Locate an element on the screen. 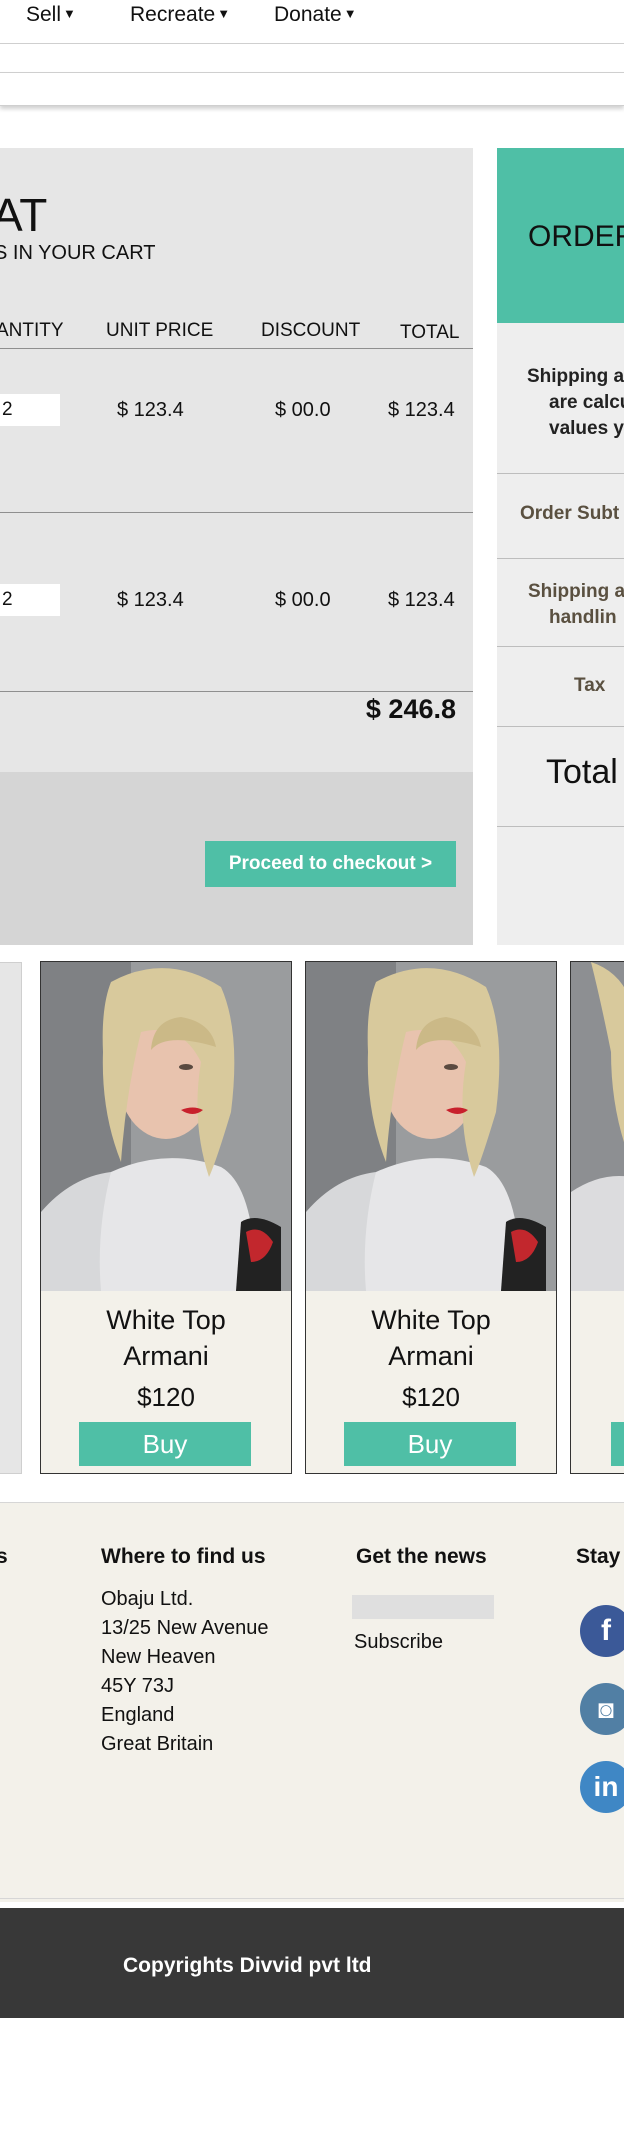 This screenshot has width=624, height=2134. address-line: 45Y 73J is located at coordinates (138, 1686).